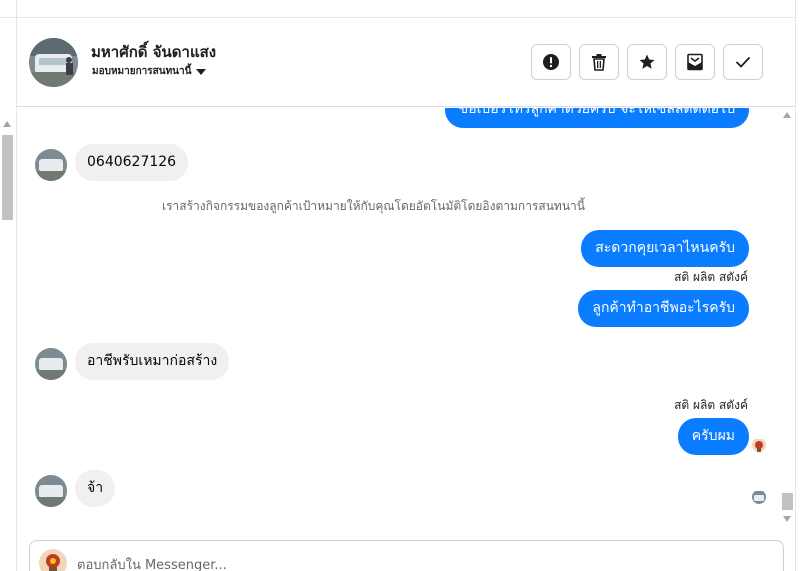  I want to click on message-bubble-incoming: จ้า, so click(95, 488).